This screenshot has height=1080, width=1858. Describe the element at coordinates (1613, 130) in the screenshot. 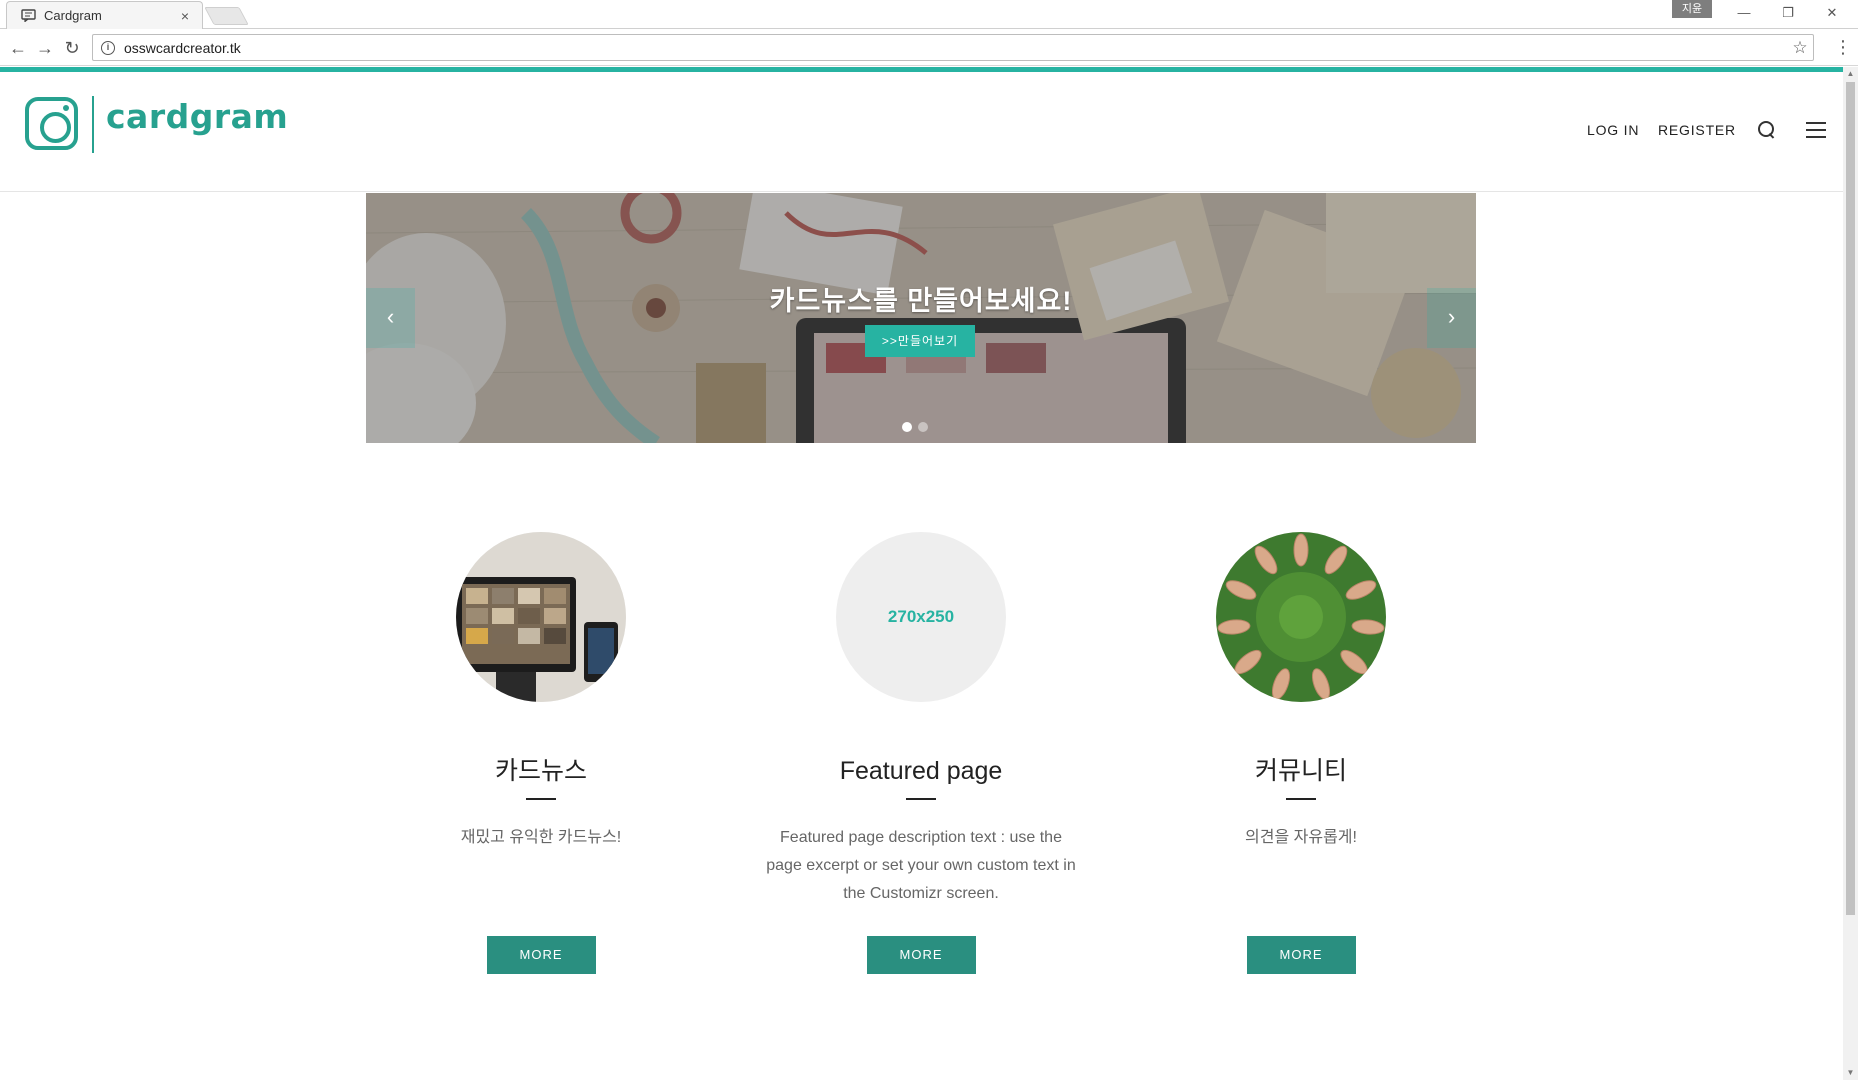

I see `login-link: LOG IN` at that location.